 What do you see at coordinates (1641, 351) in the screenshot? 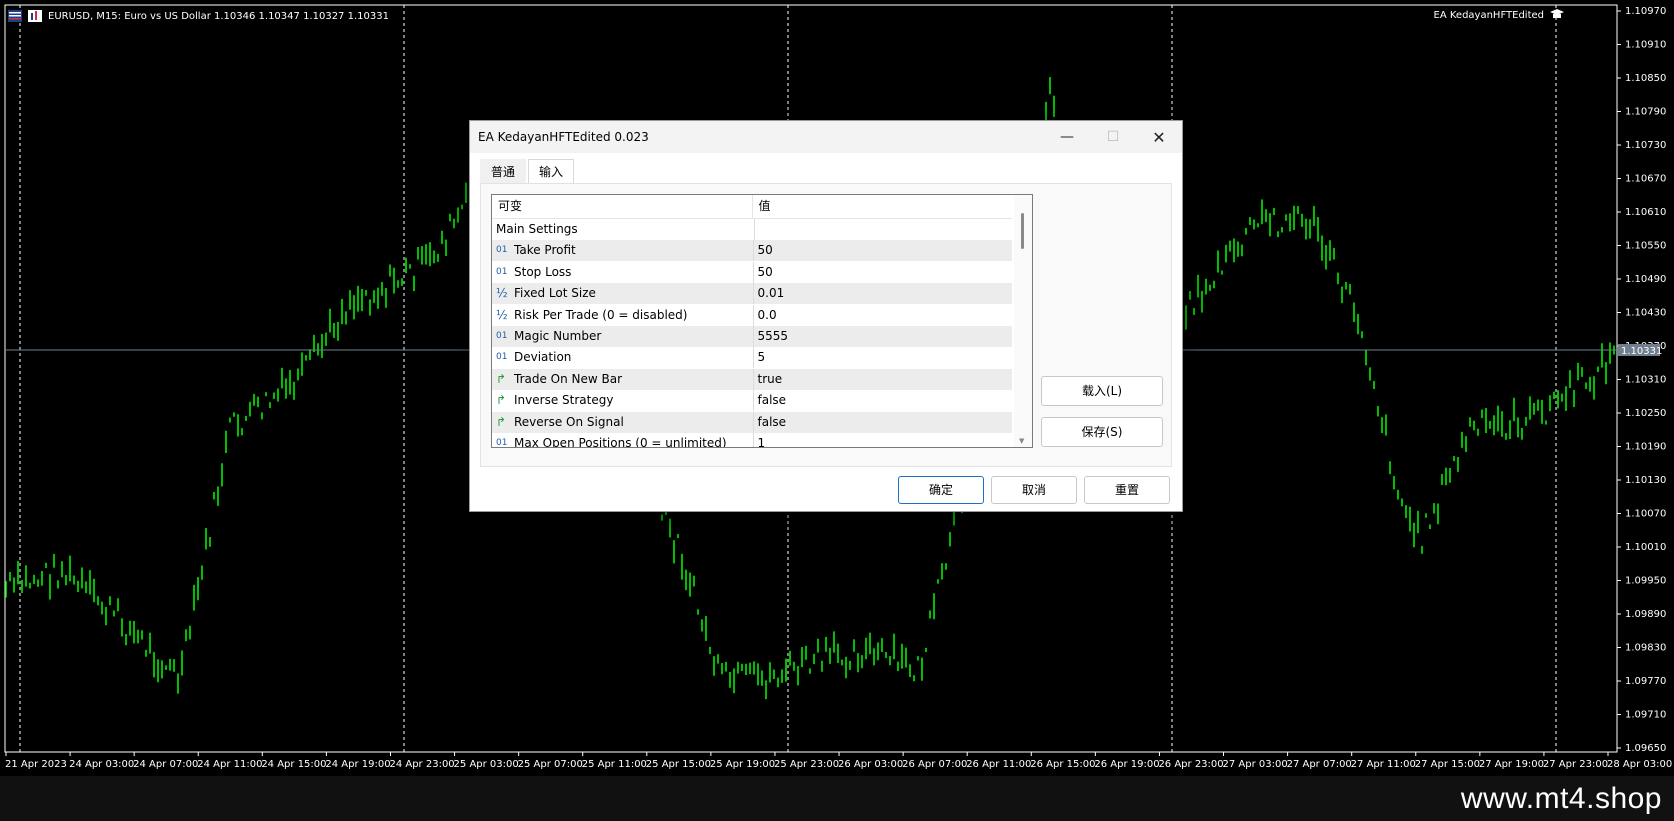
I see `current-price-label: 1.10331` at bounding box center [1641, 351].